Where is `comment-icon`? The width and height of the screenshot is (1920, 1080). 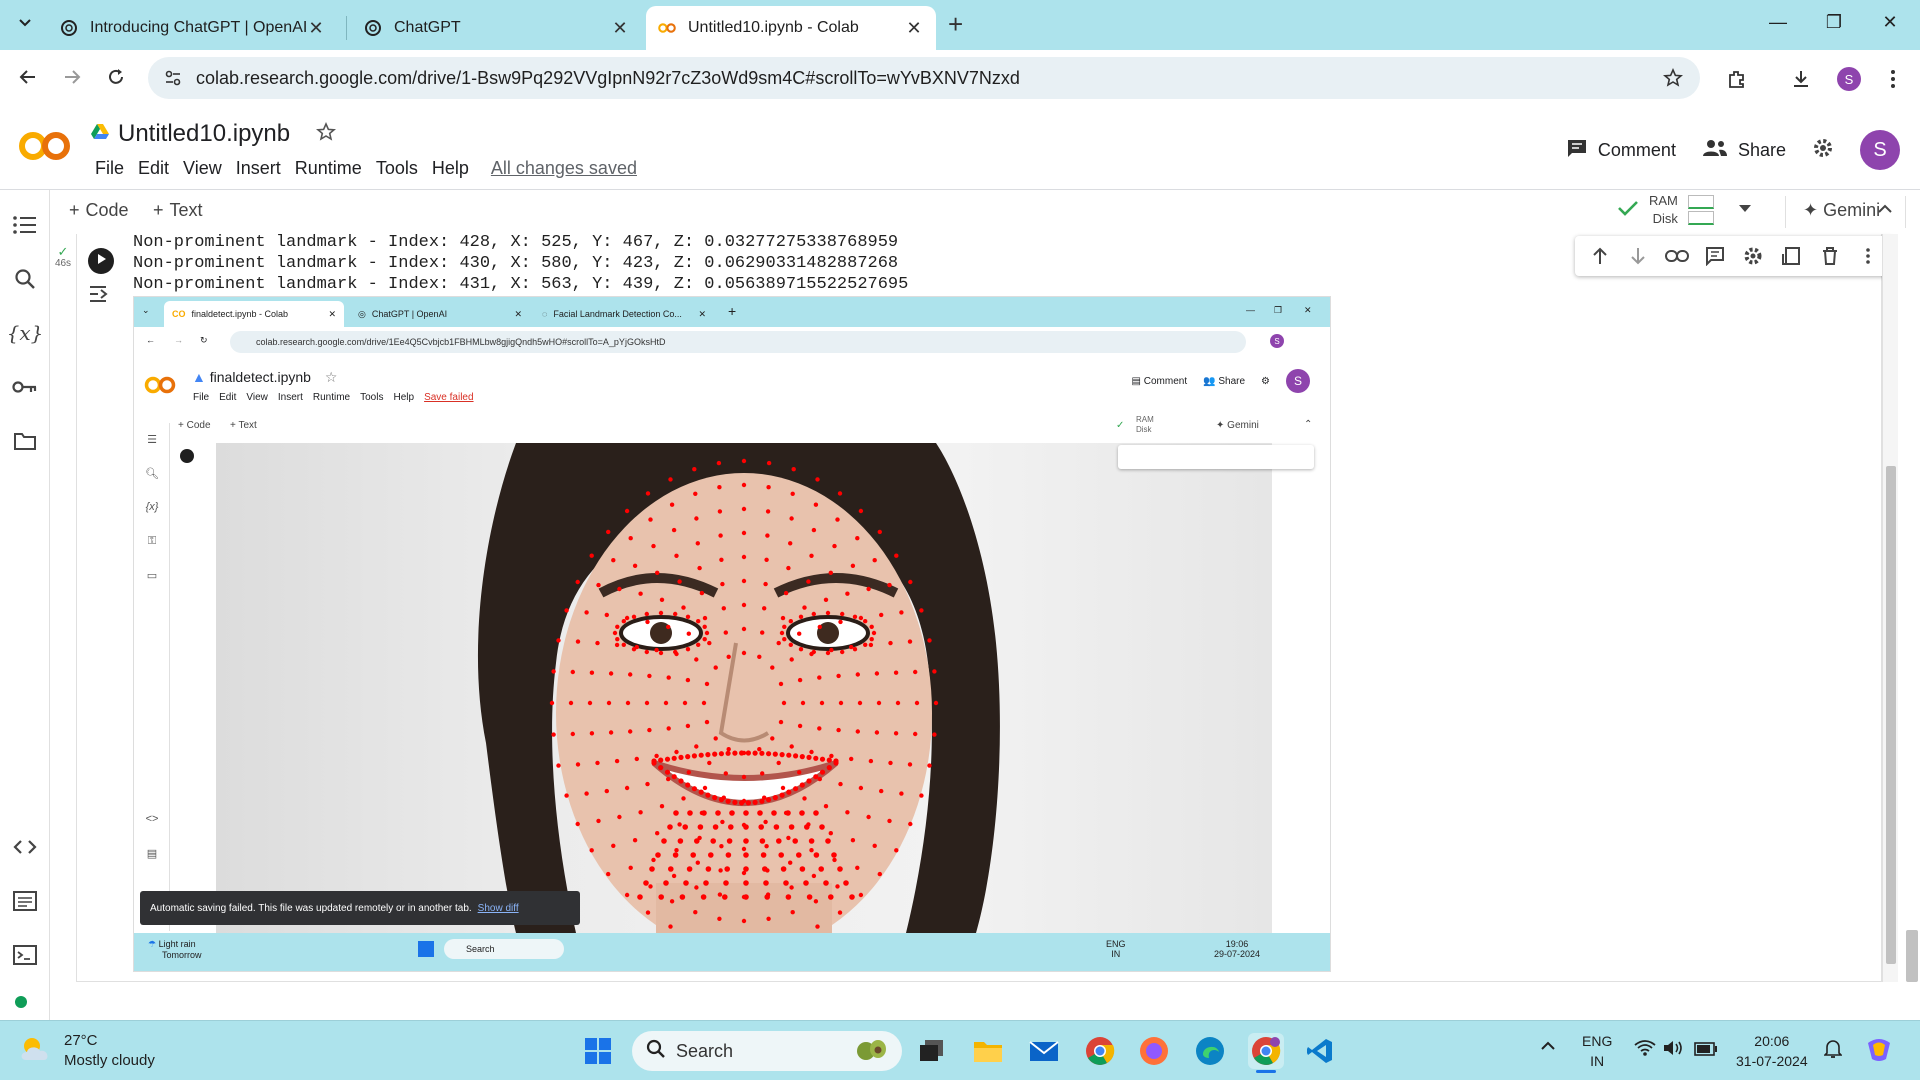
comment-icon is located at coordinates (1715, 256).